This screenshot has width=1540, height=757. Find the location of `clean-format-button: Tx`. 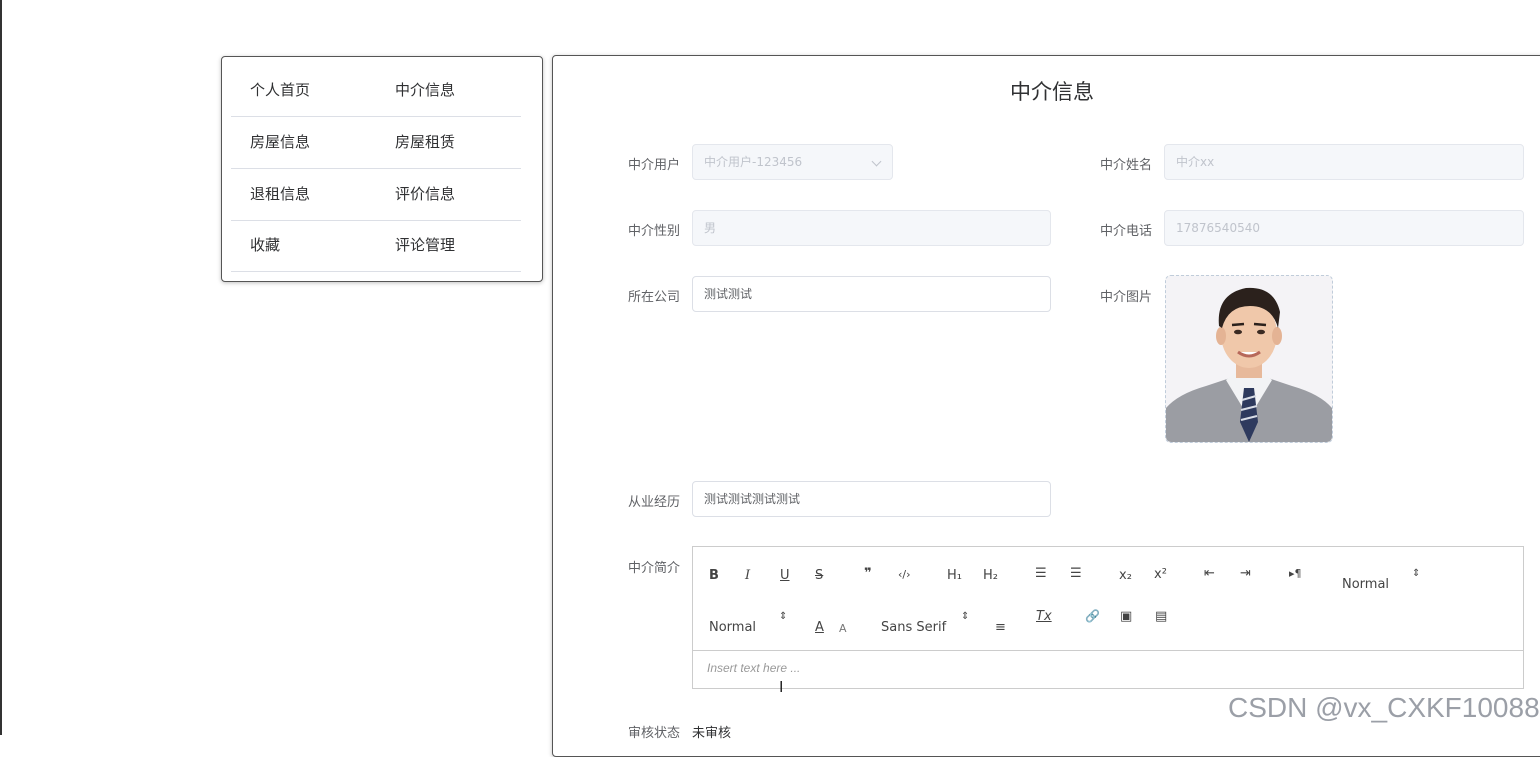

clean-format-button: Tx is located at coordinates (1044, 616).